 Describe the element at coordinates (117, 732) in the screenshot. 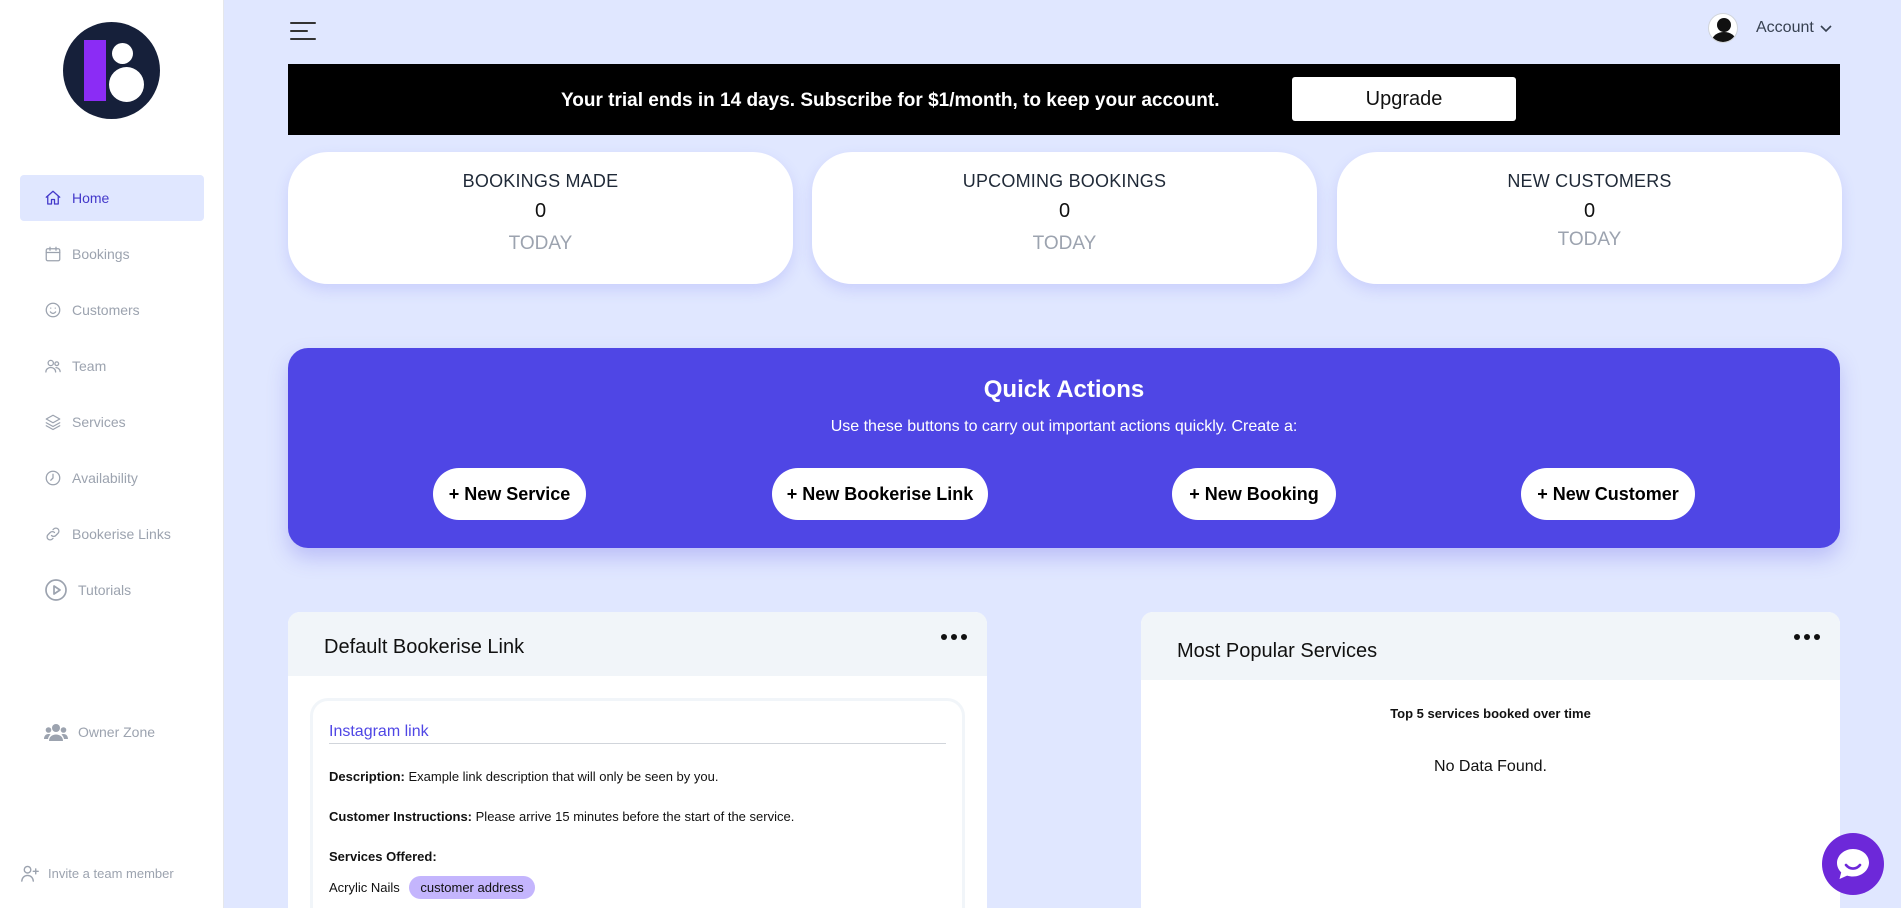

I see `owner-zone-label: Owner Zone` at that location.